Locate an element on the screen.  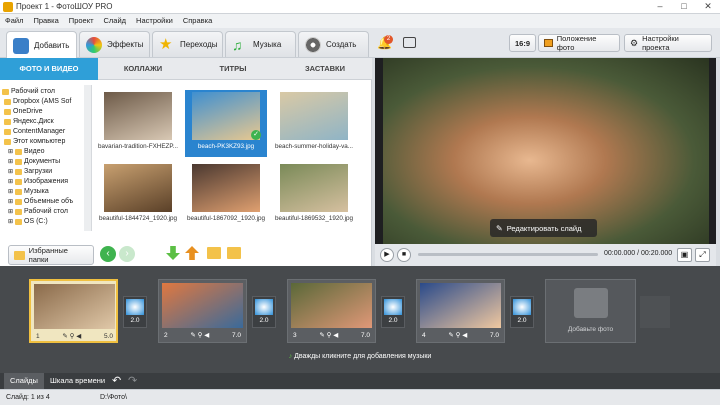
photo-position-button: Положение фото is located at coordinates (579, 43).